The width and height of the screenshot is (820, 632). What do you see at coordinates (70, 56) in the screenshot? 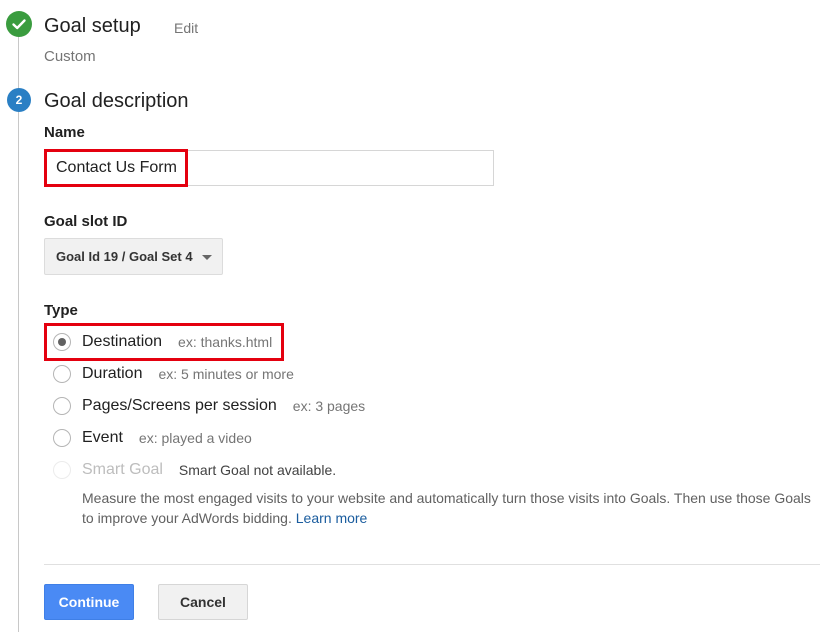
I see `goal-setup-summary: Custom` at bounding box center [70, 56].